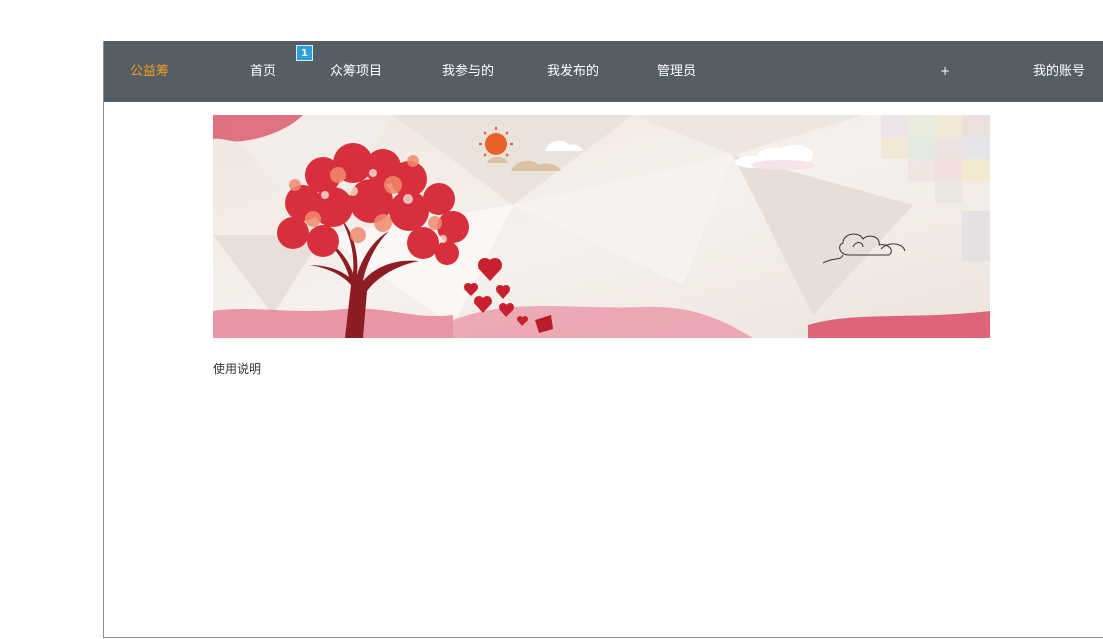  I want to click on nav-crowdfunding-projects: 众筹项目, so click(356, 71).